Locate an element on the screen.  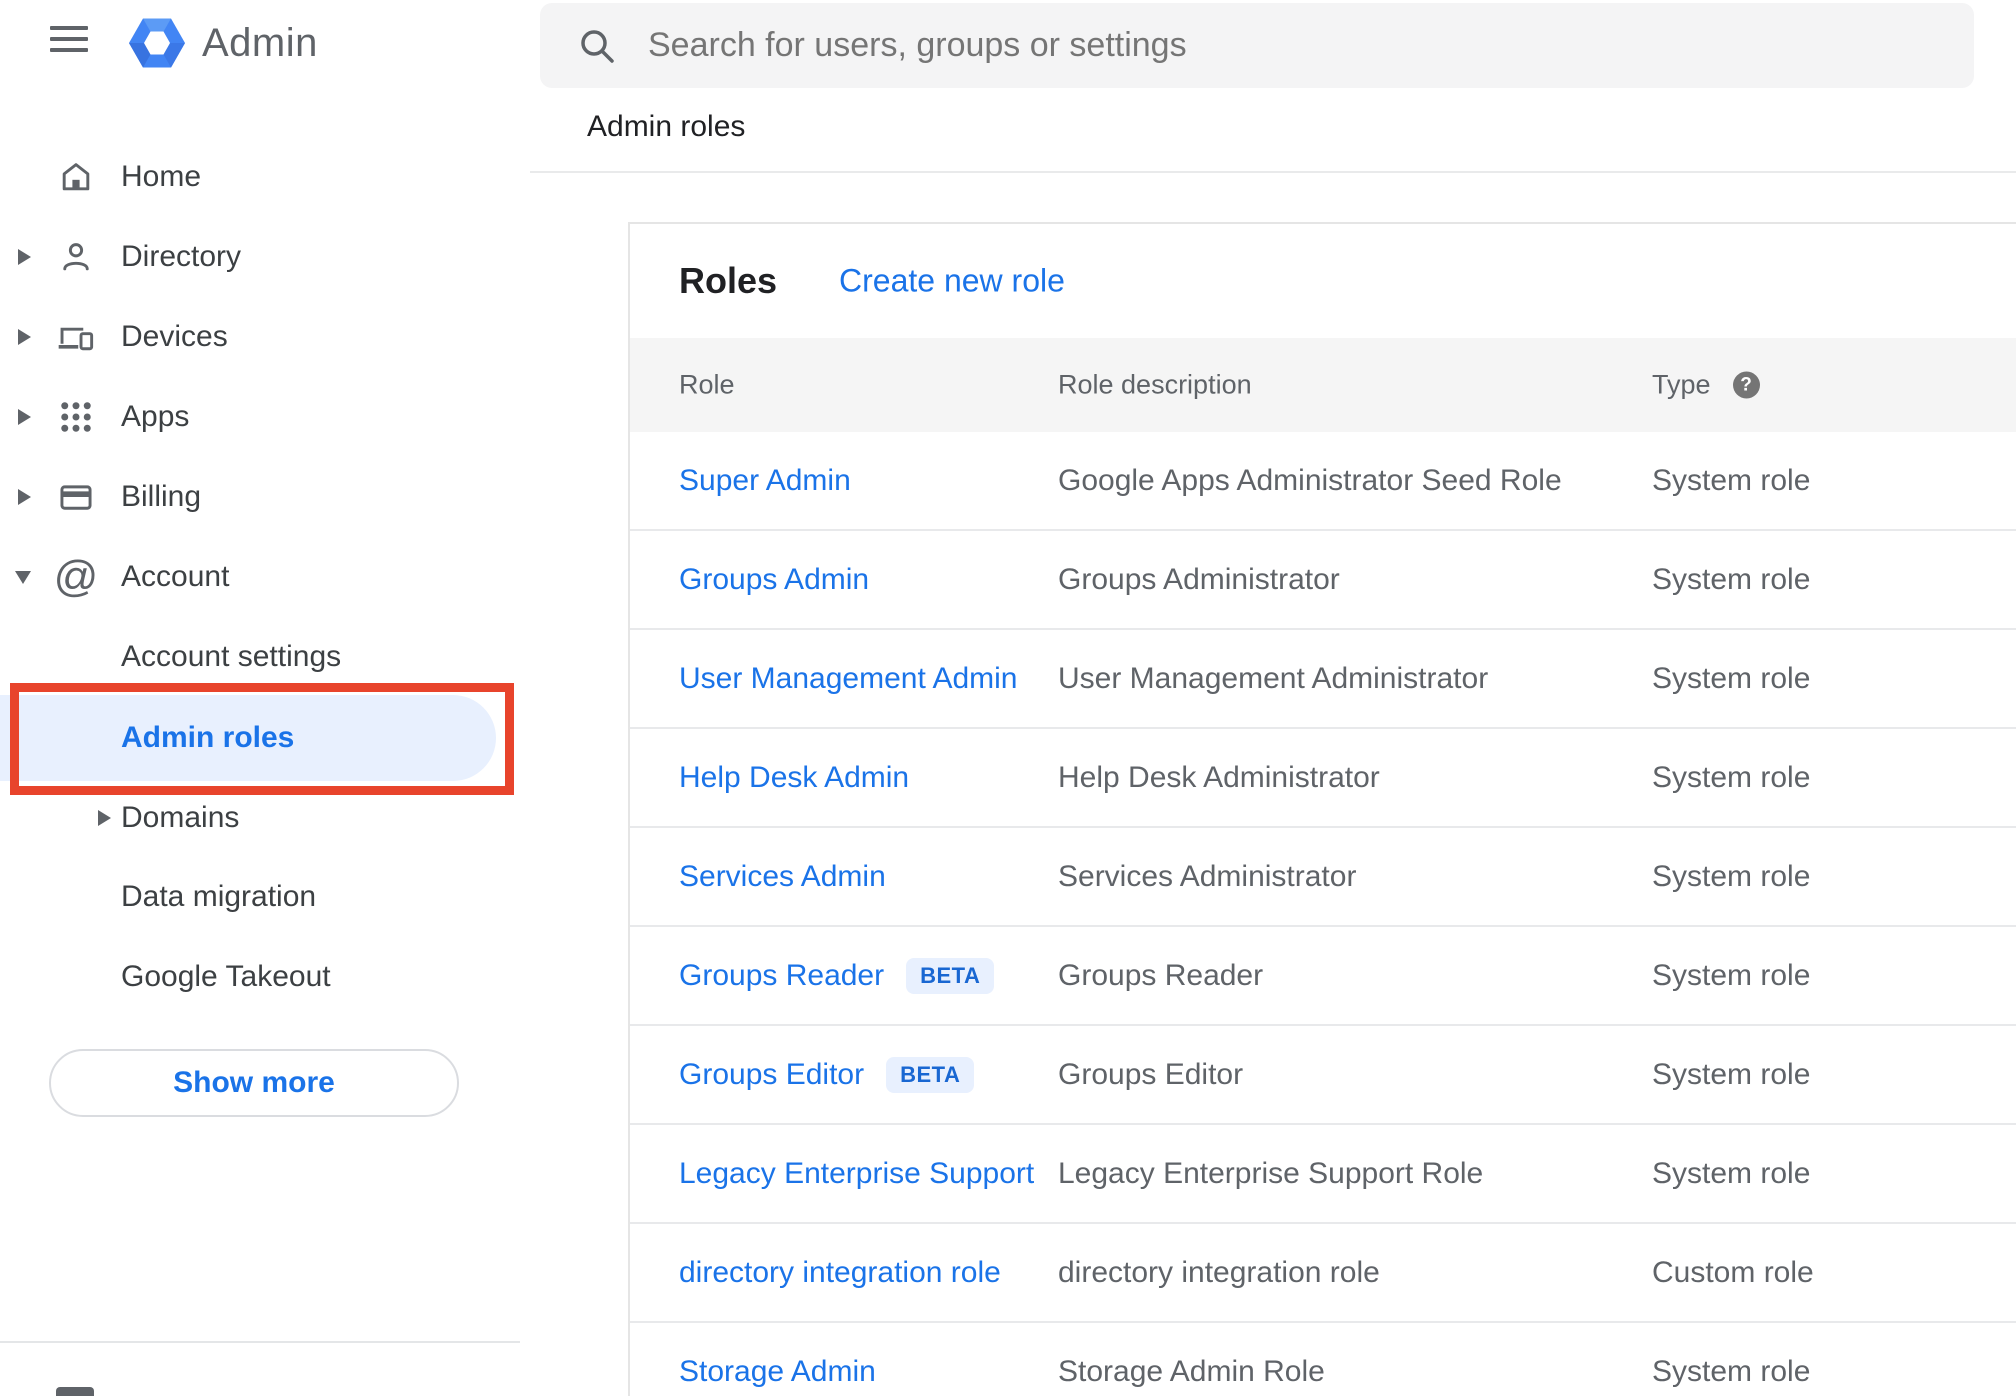
role-link: Help Desk Admin is located at coordinates (794, 778).